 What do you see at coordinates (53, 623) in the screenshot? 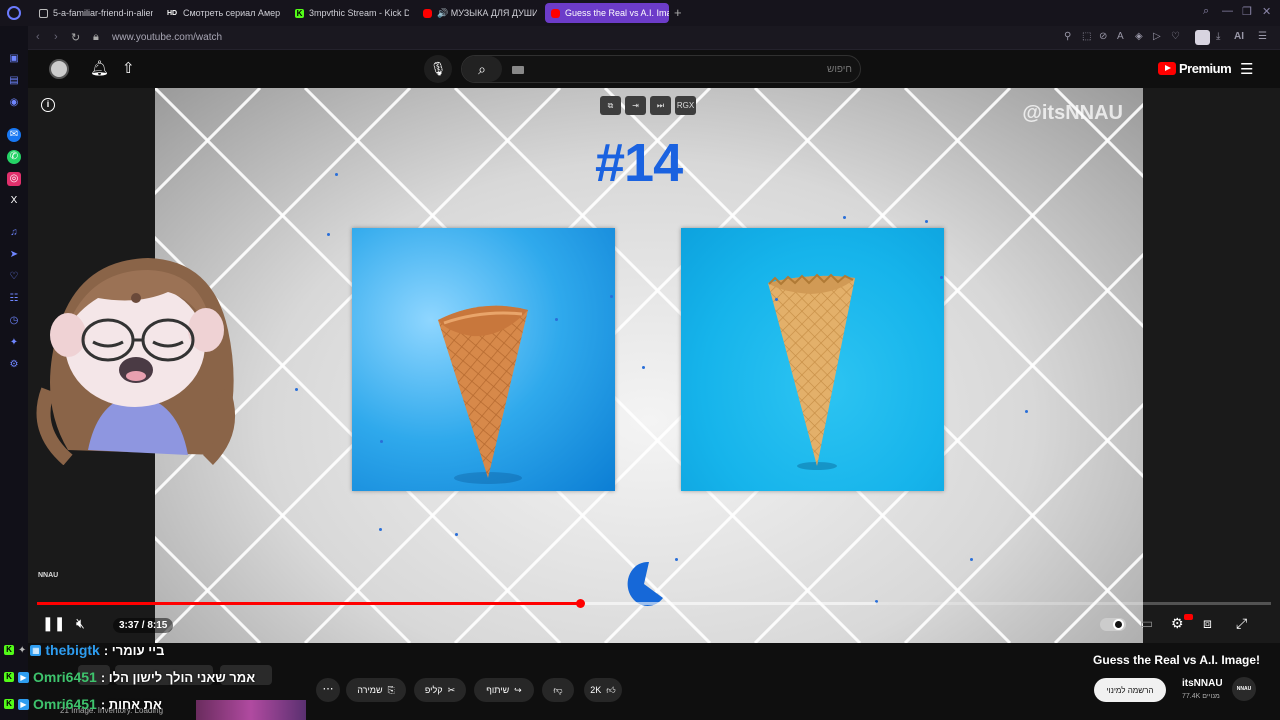
I see `pause-icon: ❚❚` at bounding box center [53, 623].